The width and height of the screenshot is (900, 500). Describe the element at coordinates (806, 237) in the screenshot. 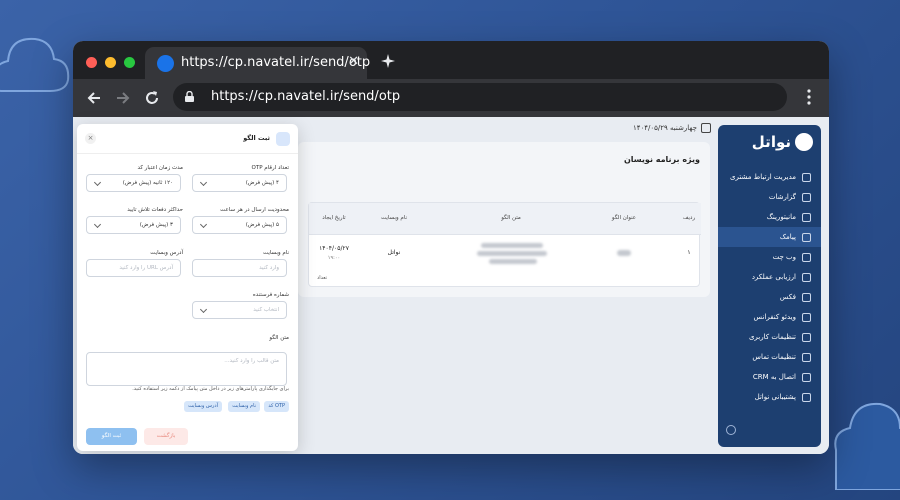

I see `send-icon` at that location.